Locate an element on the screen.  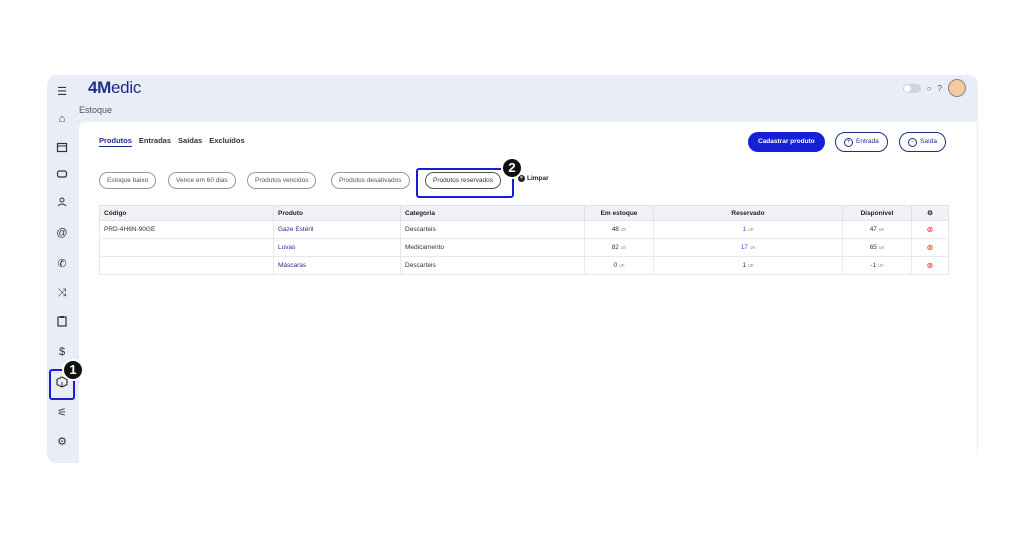
settings-icon: ⚙ is located at coordinates (930, 213).